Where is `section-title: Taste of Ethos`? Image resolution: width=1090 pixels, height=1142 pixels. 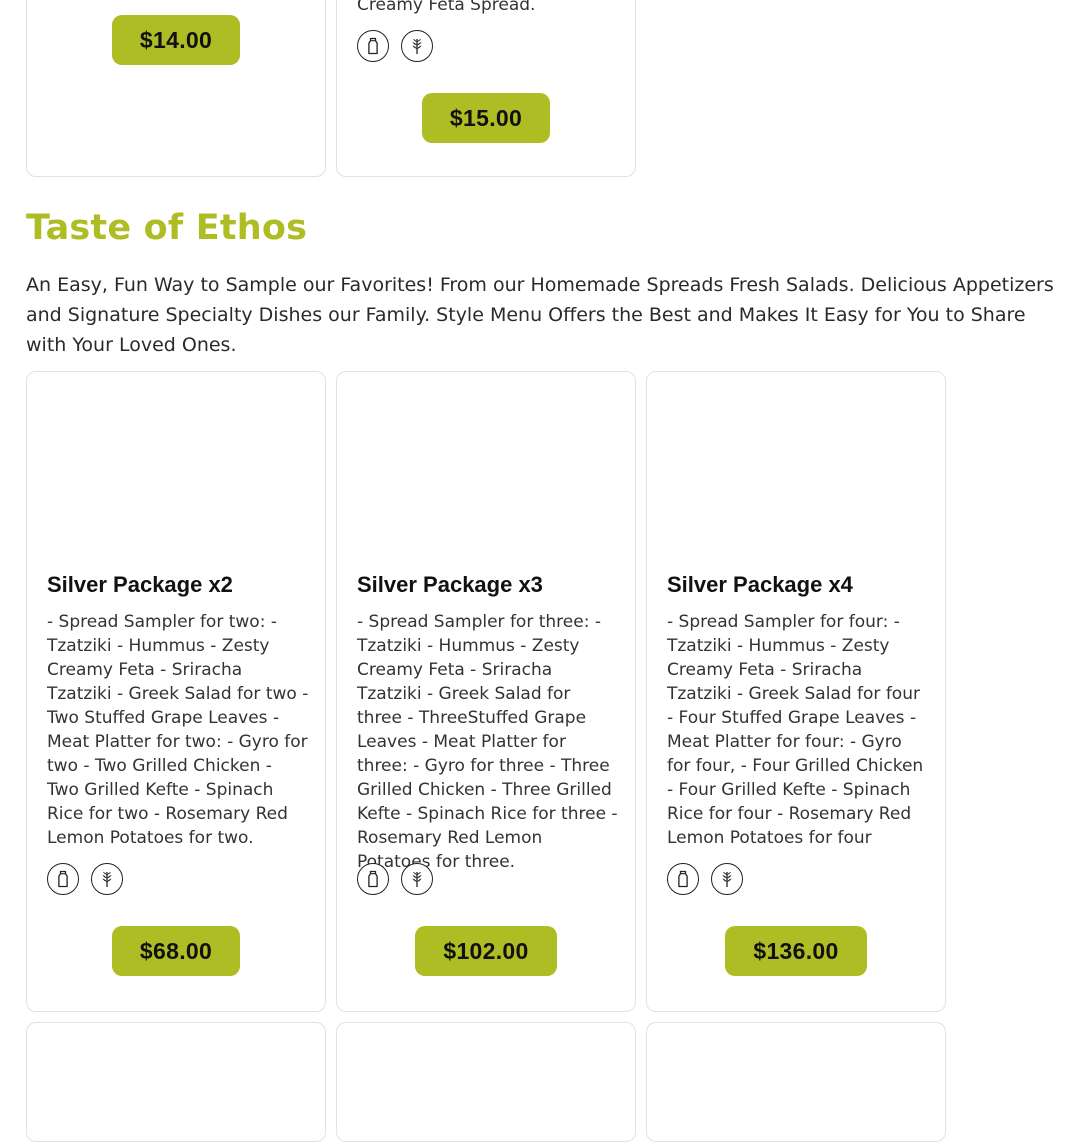
section-title: Taste of Ethos is located at coordinates (167, 228).